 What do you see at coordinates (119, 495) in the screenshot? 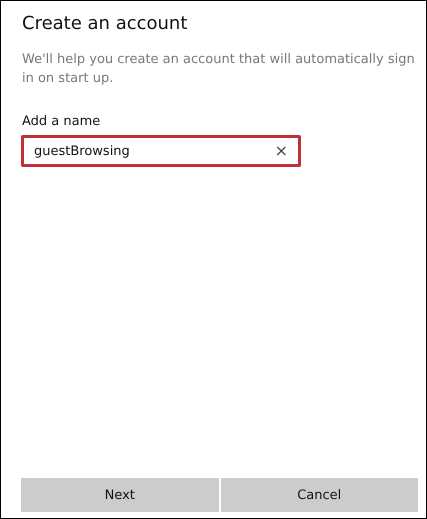
I see `next-button: Next` at bounding box center [119, 495].